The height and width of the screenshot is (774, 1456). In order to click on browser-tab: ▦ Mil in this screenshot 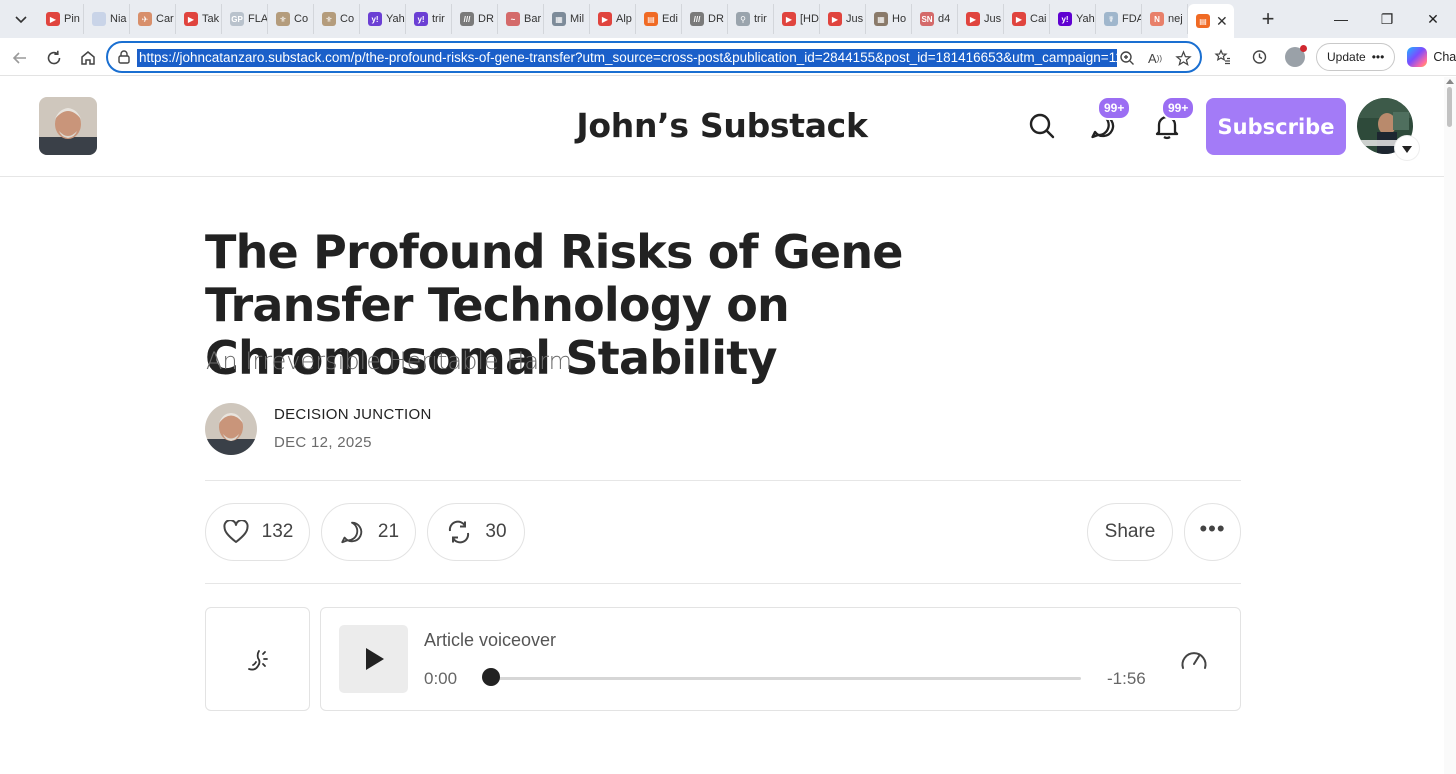, I will do `click(567, 19)`.